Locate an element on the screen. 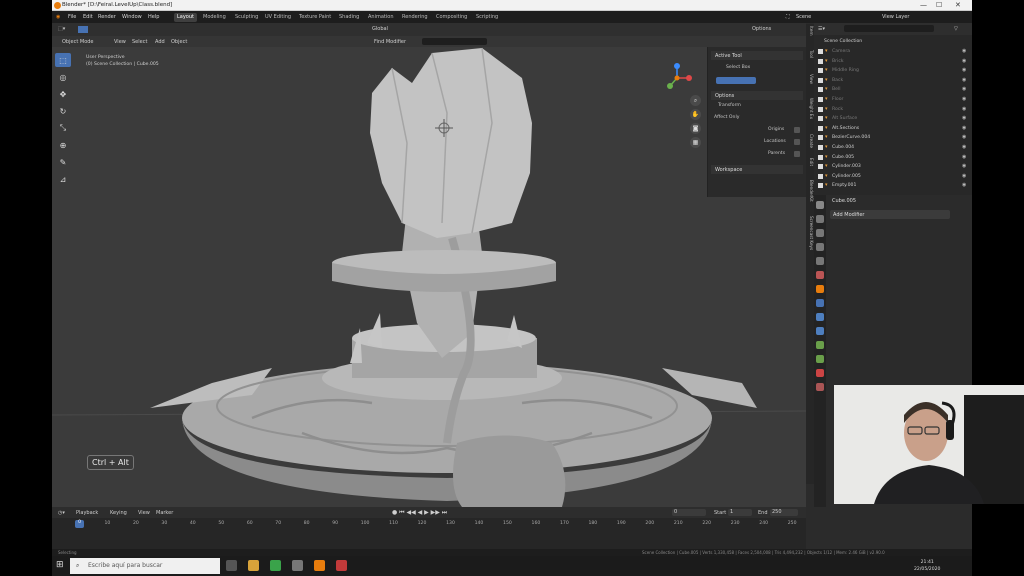 This screenshot has height=576, width=1024. annotate-tool-icon: ✎ is located at coordinates (63, 162).